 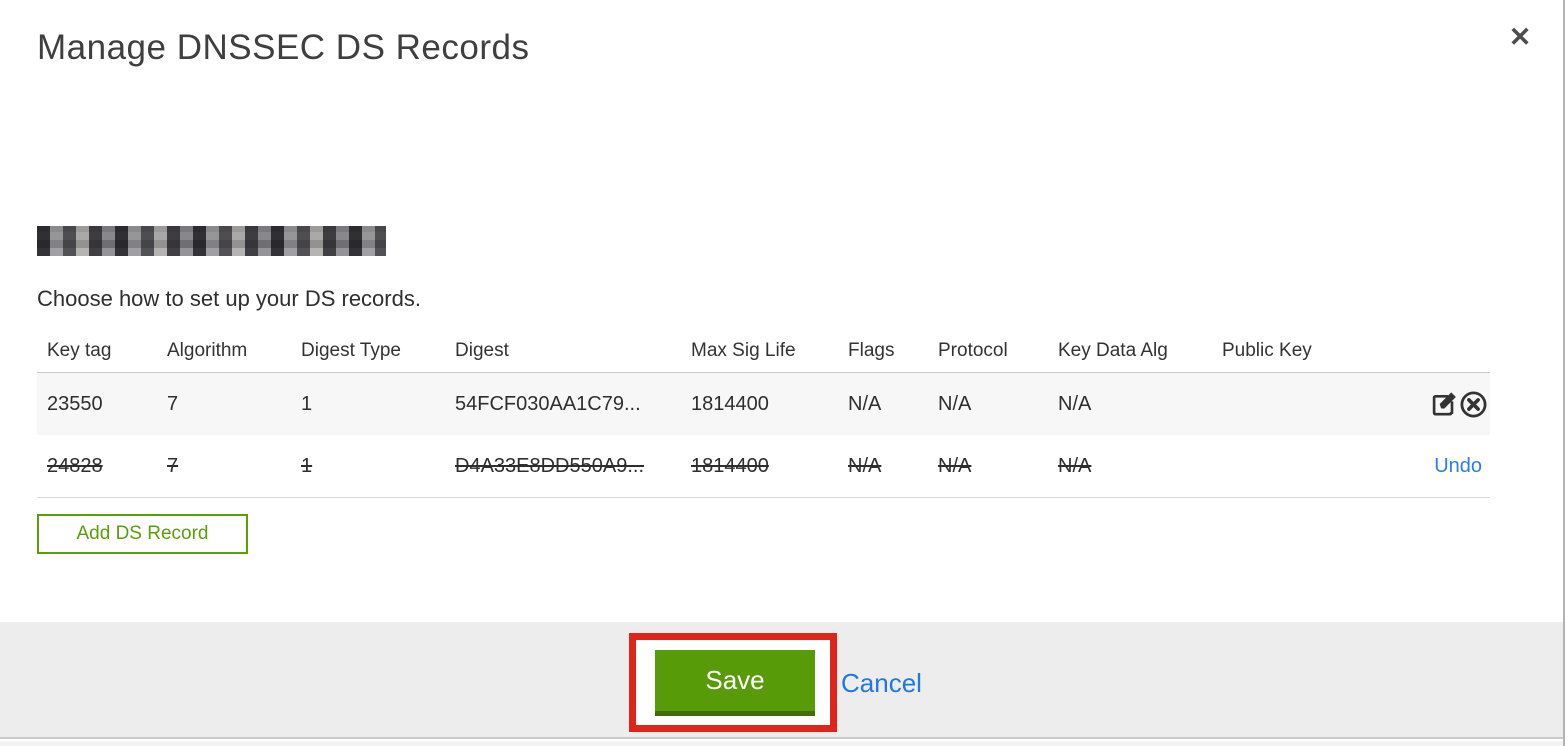 What do you see at coordinates (1461, 466) in the screenshot?
I see `undo-link: Undo` at bounding box center [1461, 466].